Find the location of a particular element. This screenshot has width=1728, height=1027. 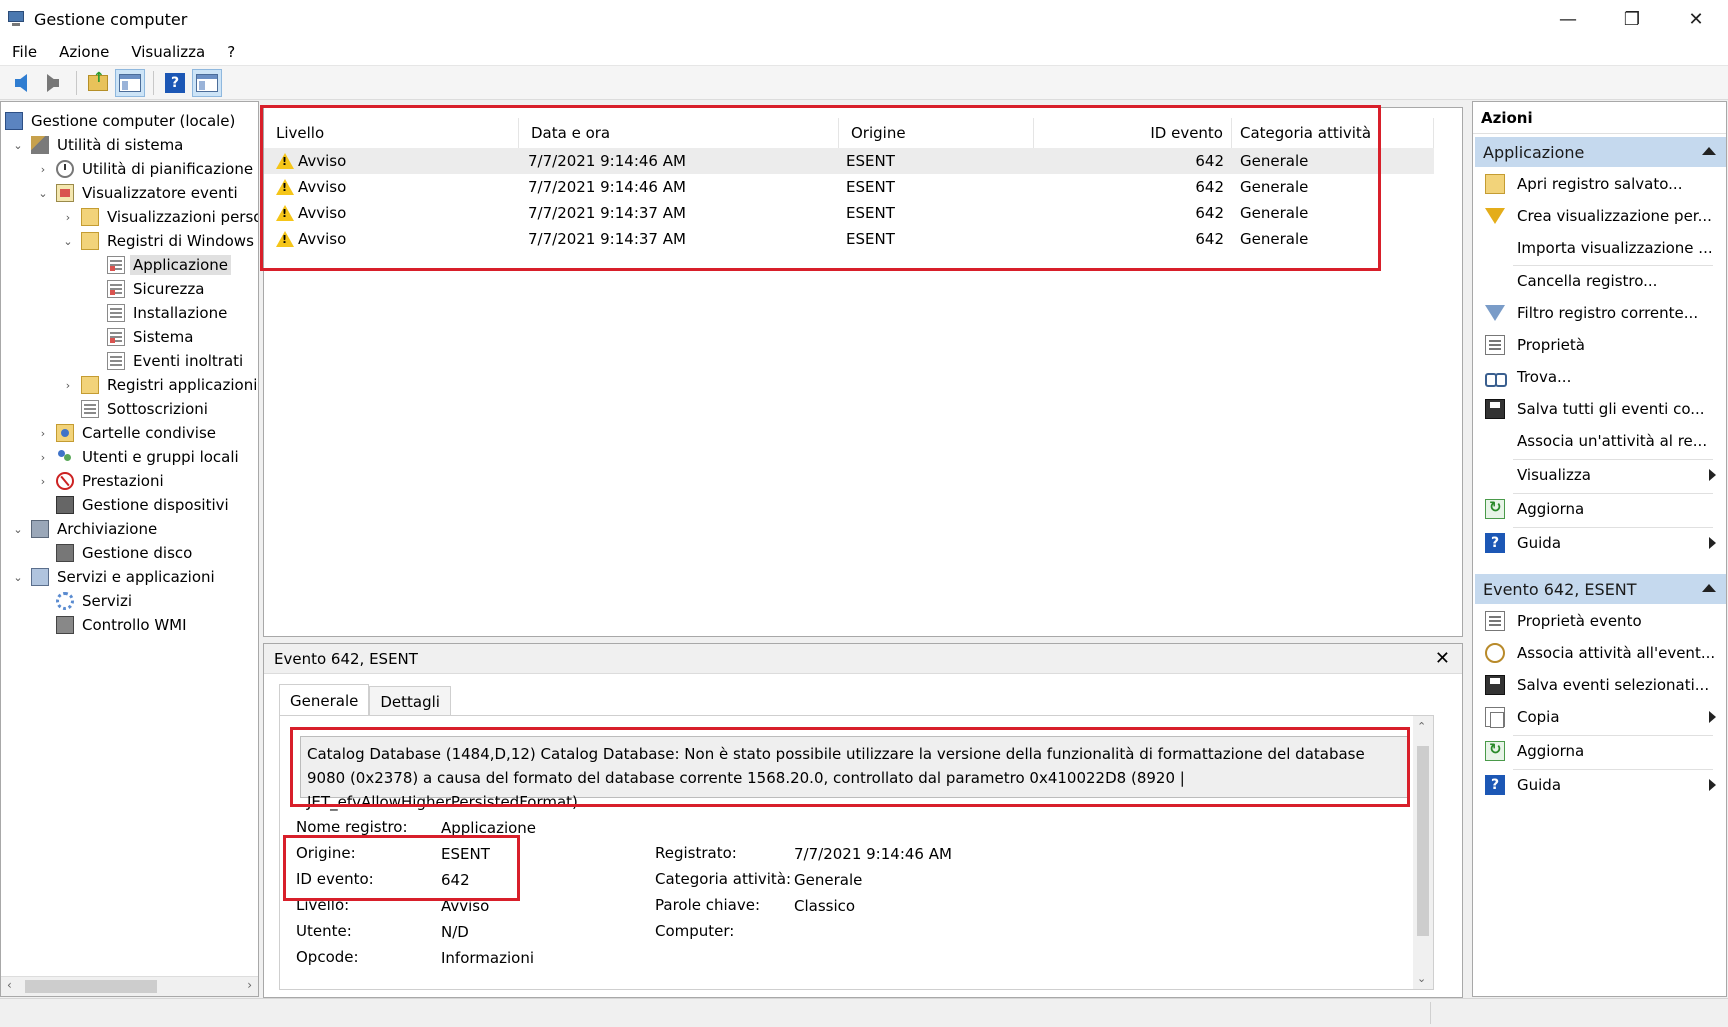

tree-item-task-scheduler: › Utilità di pianificazione is located at coordinates (146, 169).